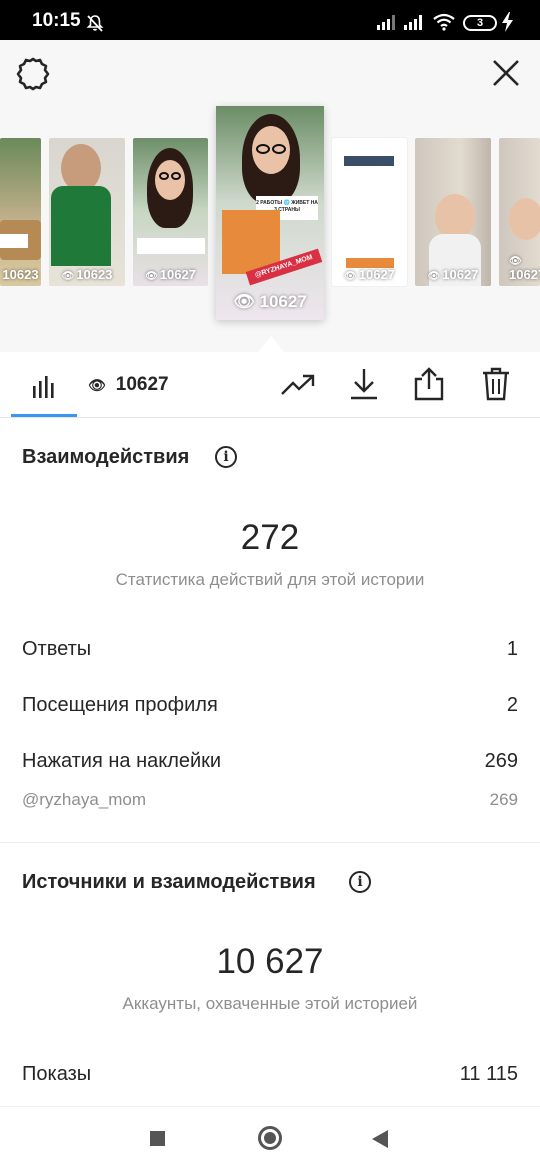  I want to click on sticker-taps-value: 269, so click(501, 761).